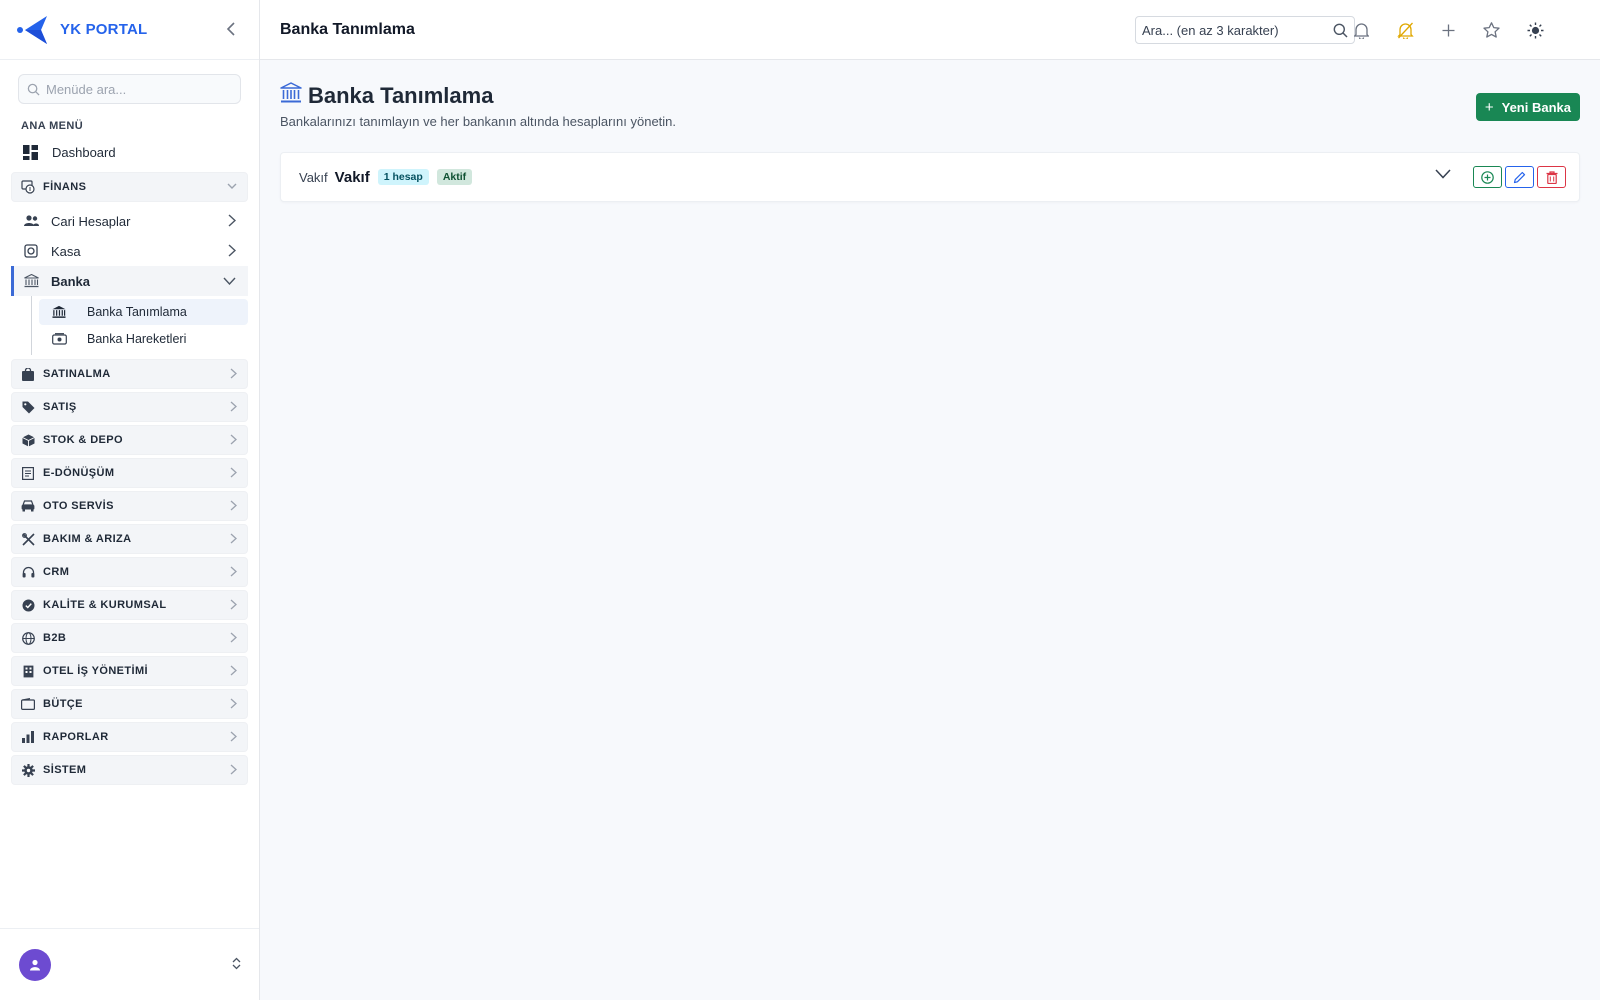 Image resolution: width=1600 pixels, height=1000 pixels. What do you see at coordinates (1489, 107) in the screenshot?
I see `plus-icon: +` at bounding box center [1489, 107].